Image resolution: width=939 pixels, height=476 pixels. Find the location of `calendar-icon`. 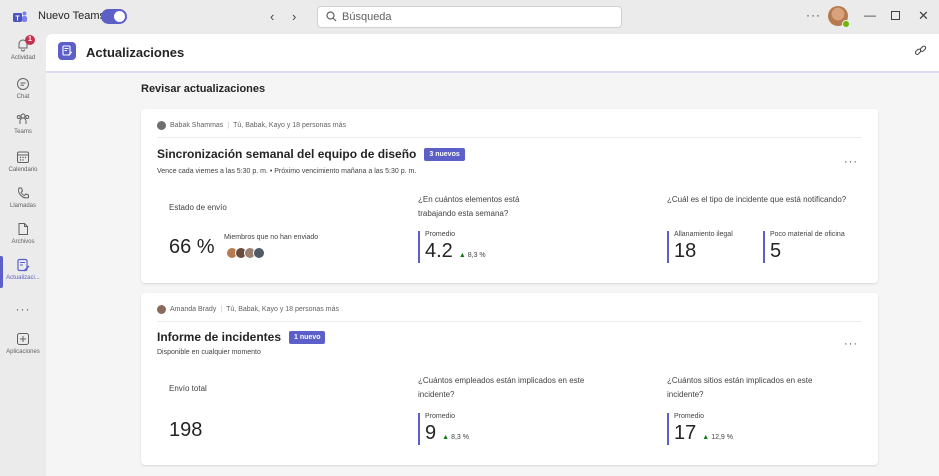

calendar-icon is located at coordinates (23, 157).